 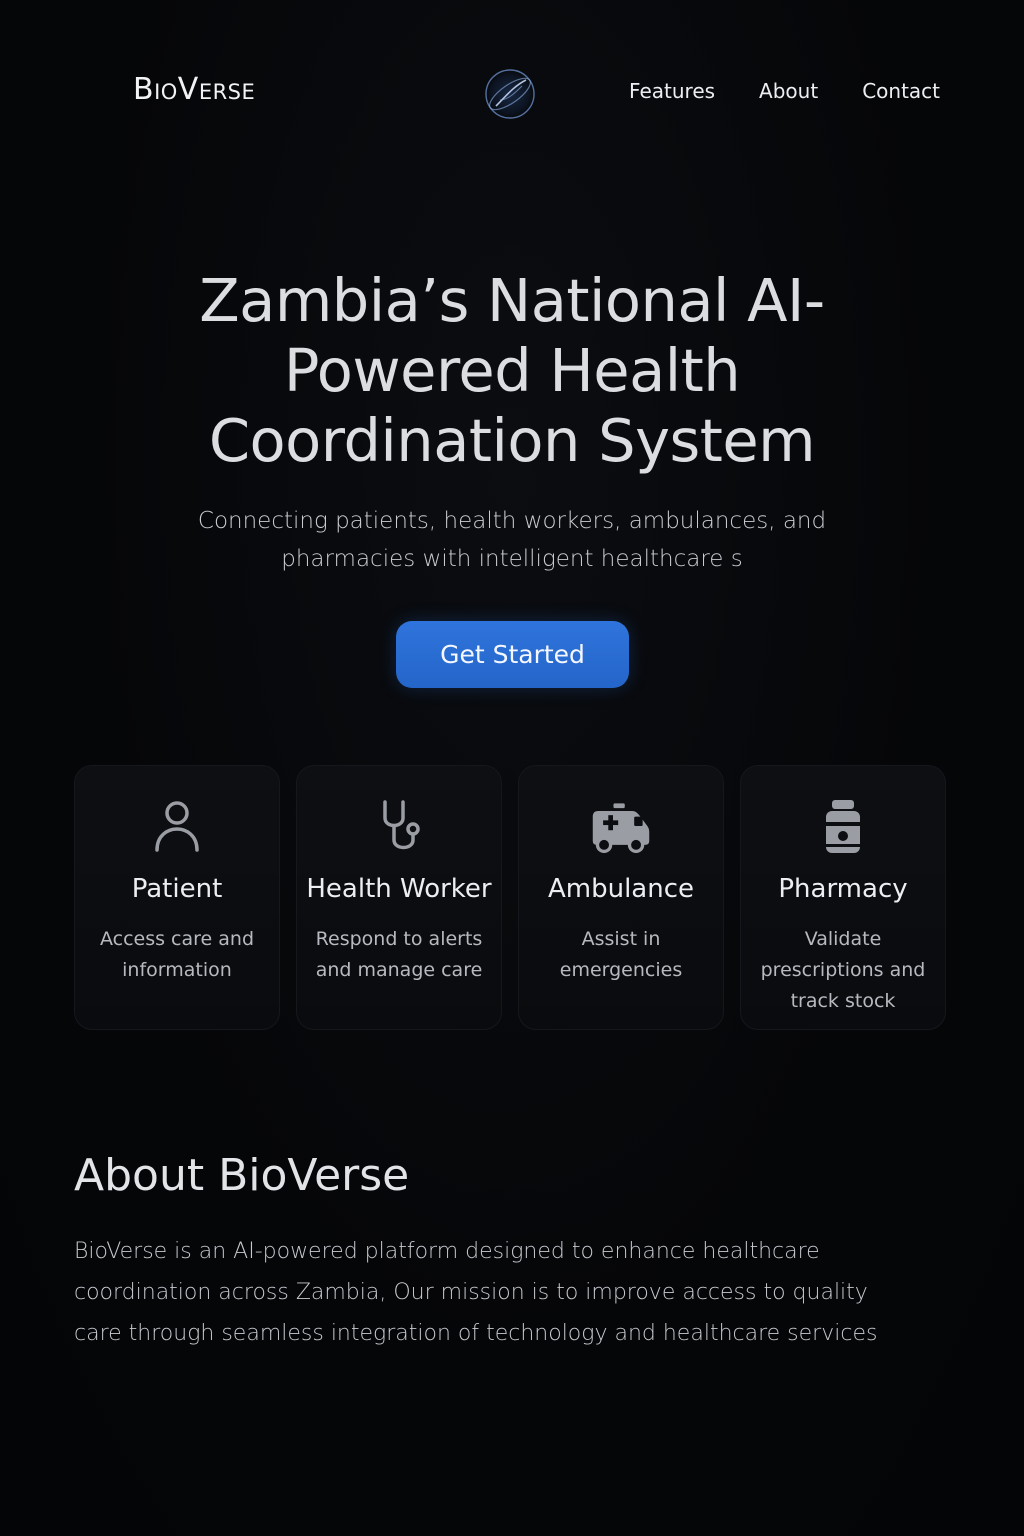 What do you see at coordinates (843, 826) in the screenshot?
I see `pill-bottle-icon` at bounding box center [843, 826].